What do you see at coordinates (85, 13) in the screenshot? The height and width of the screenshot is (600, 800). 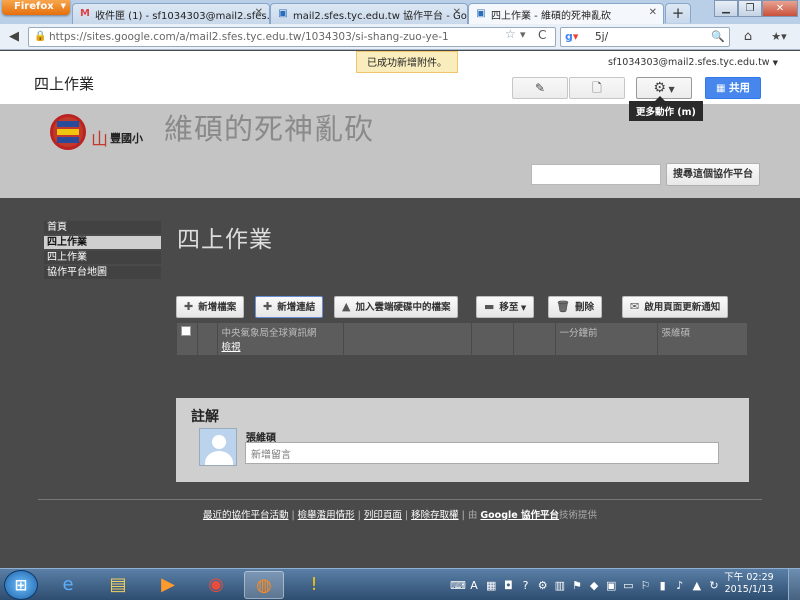 I see `gmail-icon: M` at bounding box center [85, 13].